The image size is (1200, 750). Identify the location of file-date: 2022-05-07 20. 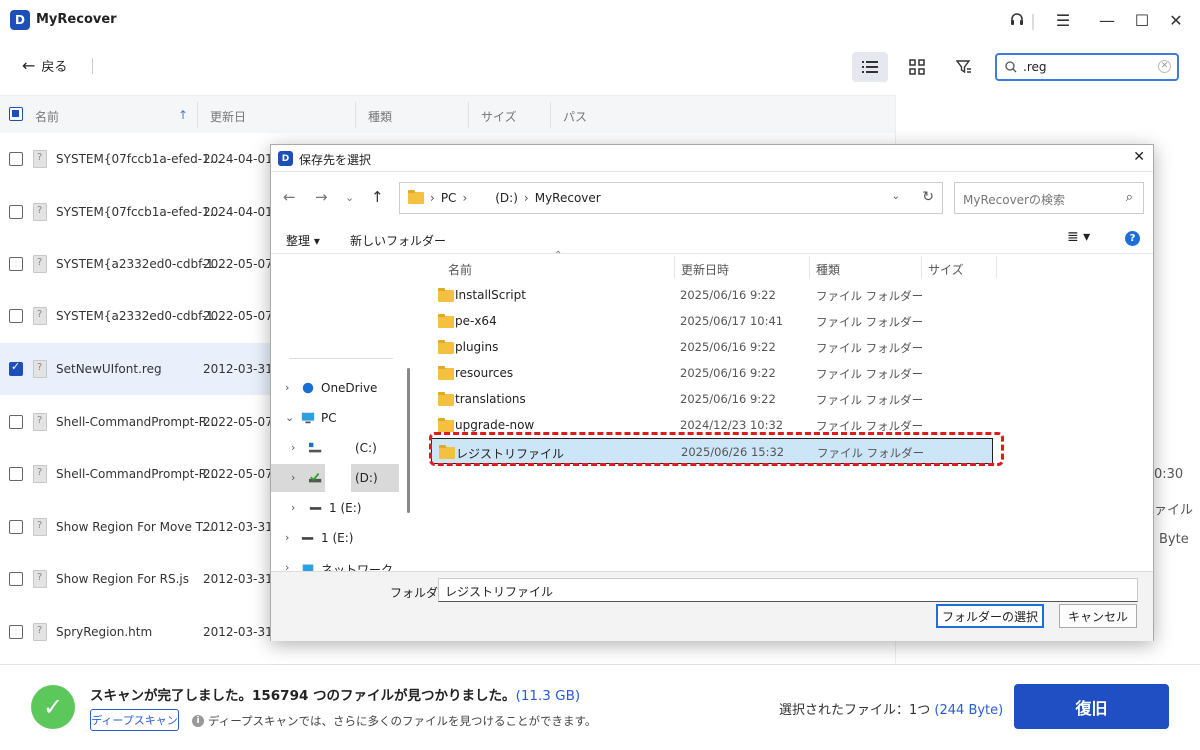
(238, 316).